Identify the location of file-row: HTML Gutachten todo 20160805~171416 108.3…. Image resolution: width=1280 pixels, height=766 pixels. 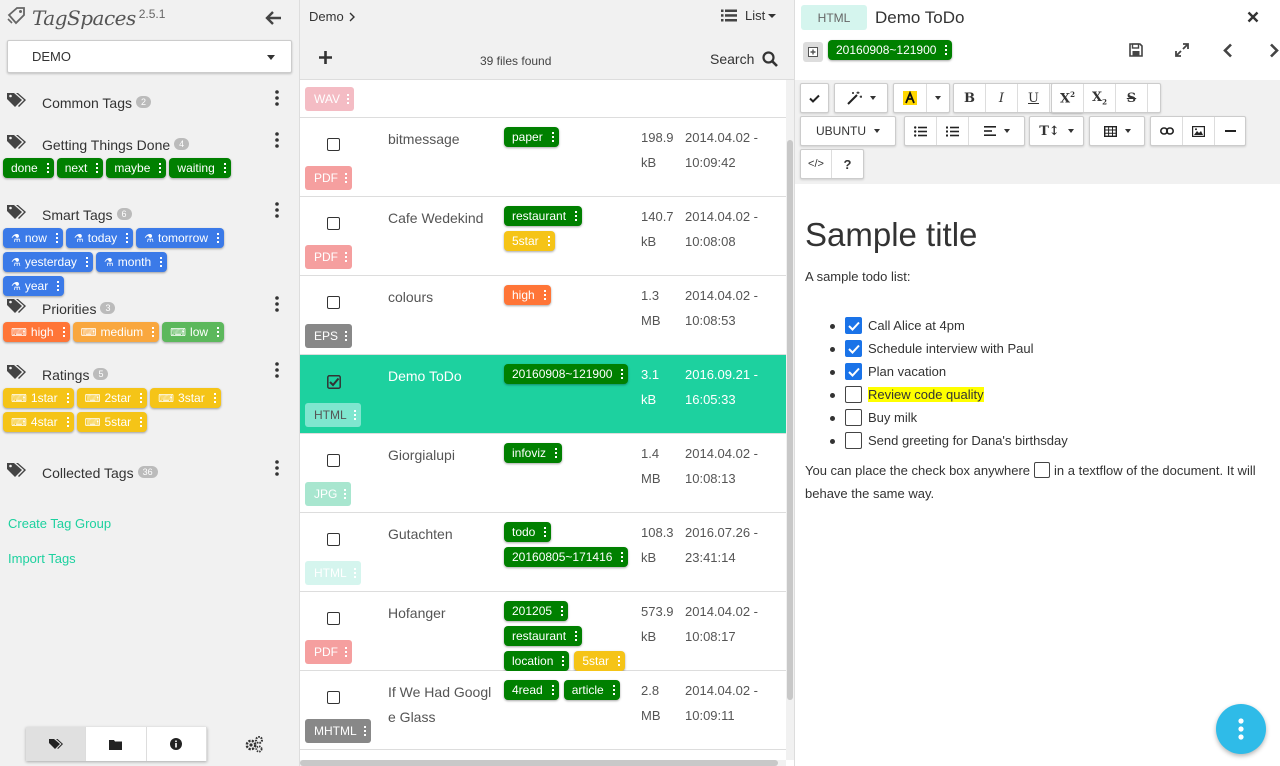
(543, 552).